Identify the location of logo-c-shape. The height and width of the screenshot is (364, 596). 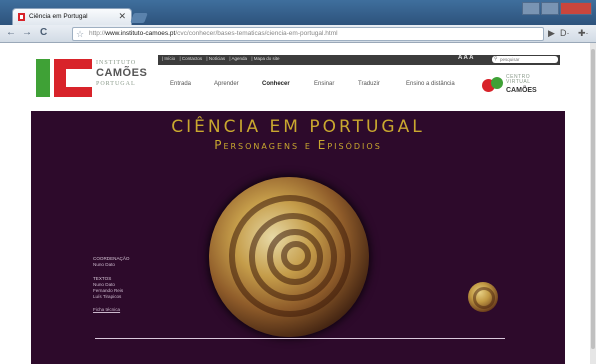
(75, 78).